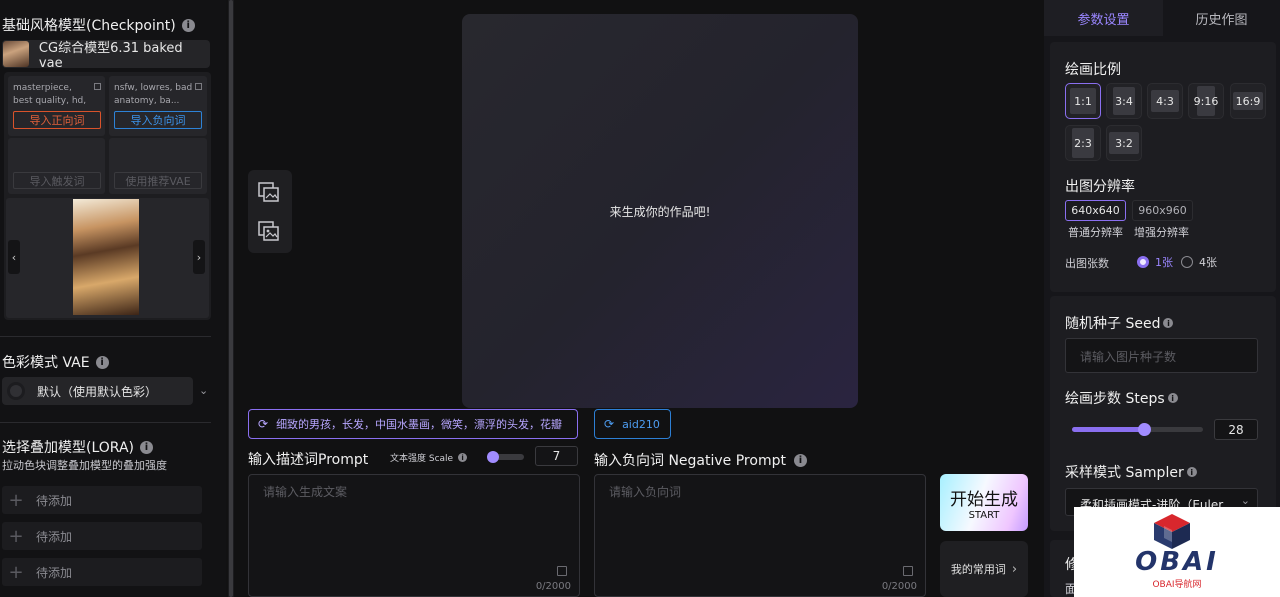  I want to click on prompt-placeholder: 请输入生成文案, so click(305, 492).